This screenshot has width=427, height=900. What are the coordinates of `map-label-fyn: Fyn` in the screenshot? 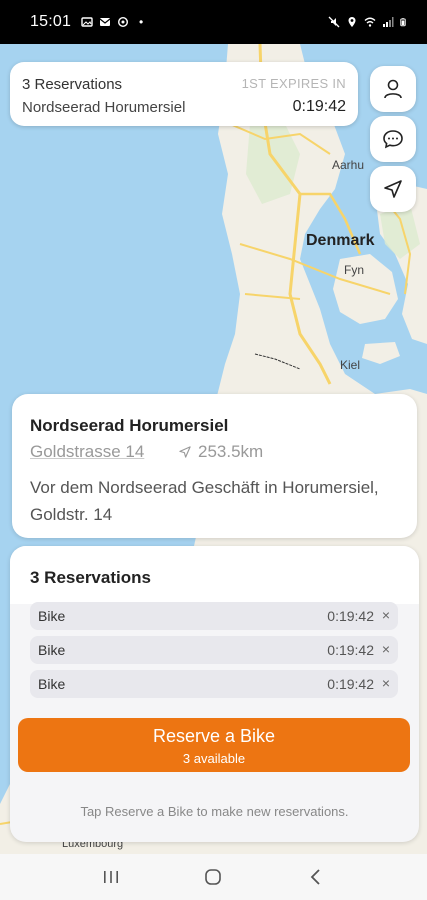 It's located at (354, 270).